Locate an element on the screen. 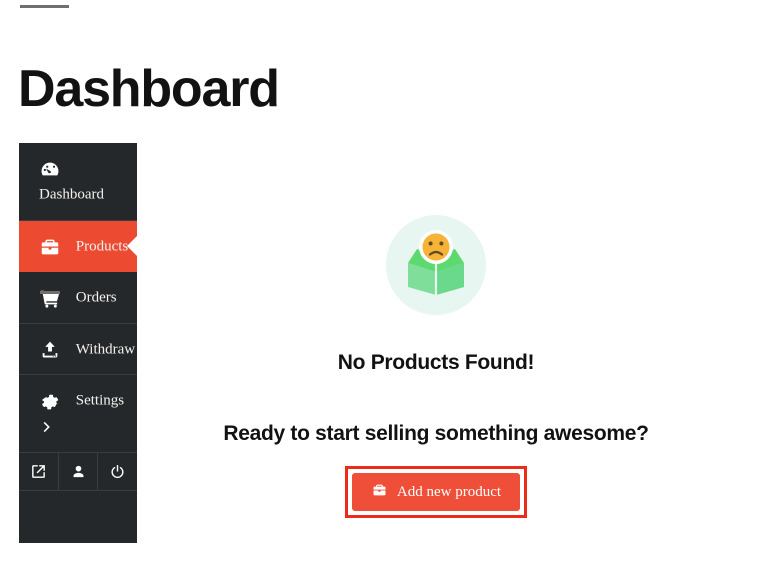  sidebar-item-products: Products is located at coordinates (78, 246).